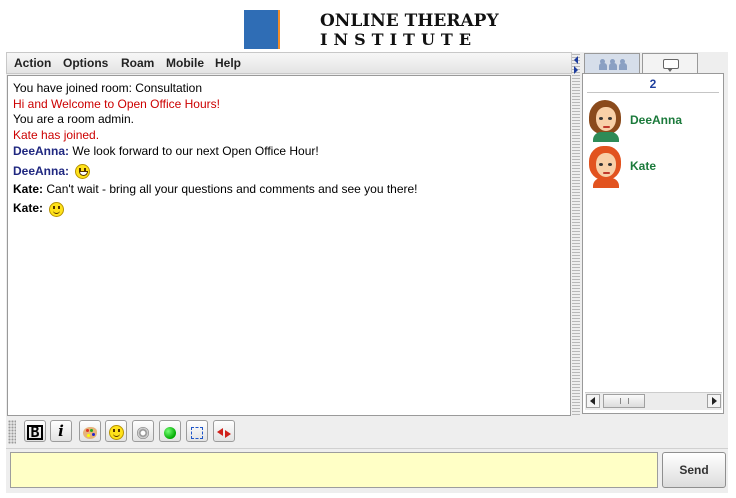 The image size is (736, 498). I want to click on message-input, so click(334, 470).